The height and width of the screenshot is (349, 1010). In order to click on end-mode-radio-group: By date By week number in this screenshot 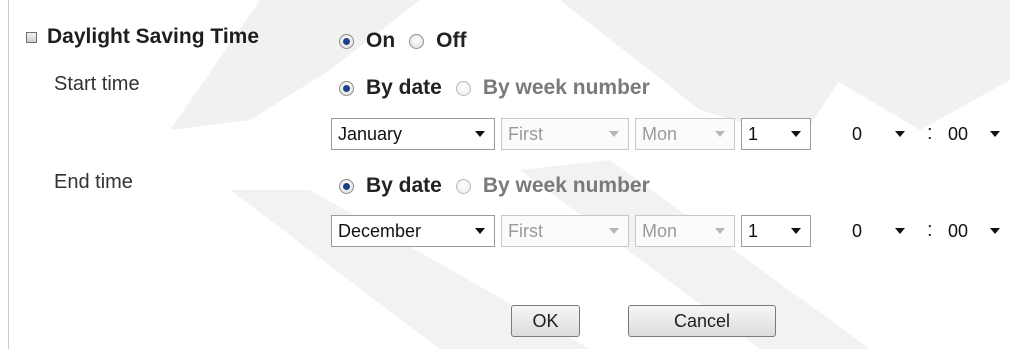, I will do `click(501, 186)`.